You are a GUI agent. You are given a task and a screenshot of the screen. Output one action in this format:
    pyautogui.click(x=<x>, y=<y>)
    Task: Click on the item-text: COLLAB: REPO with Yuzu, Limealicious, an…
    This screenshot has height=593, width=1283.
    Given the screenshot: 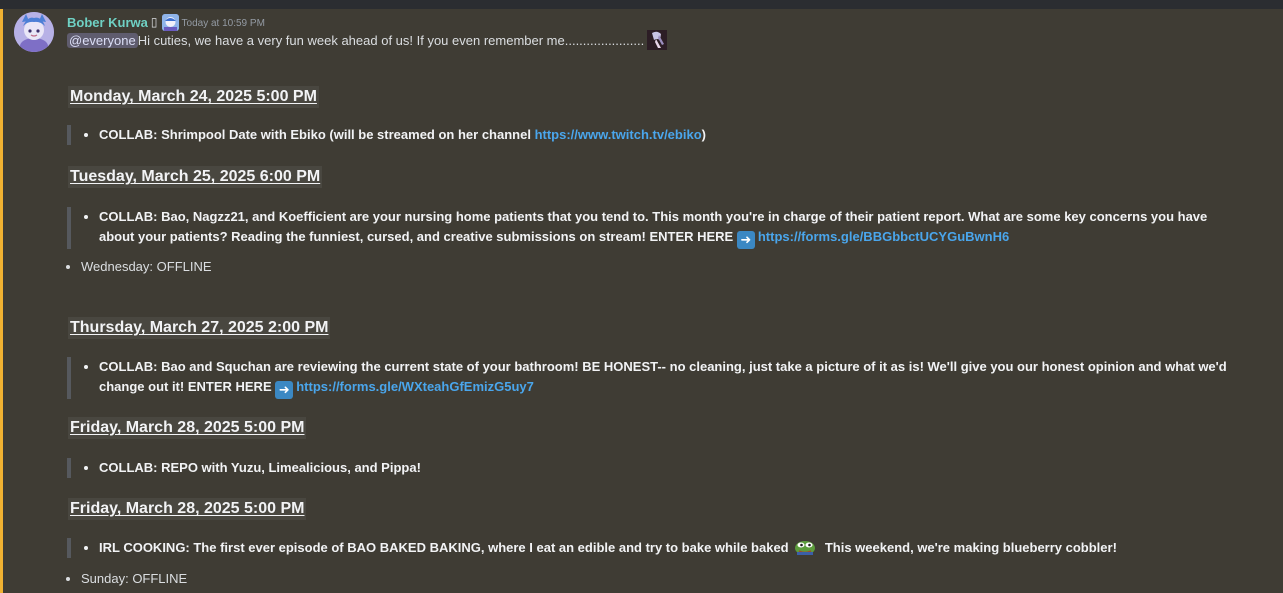 What is the action you would take?
    pyautogui.click(x=260, y=467)
    